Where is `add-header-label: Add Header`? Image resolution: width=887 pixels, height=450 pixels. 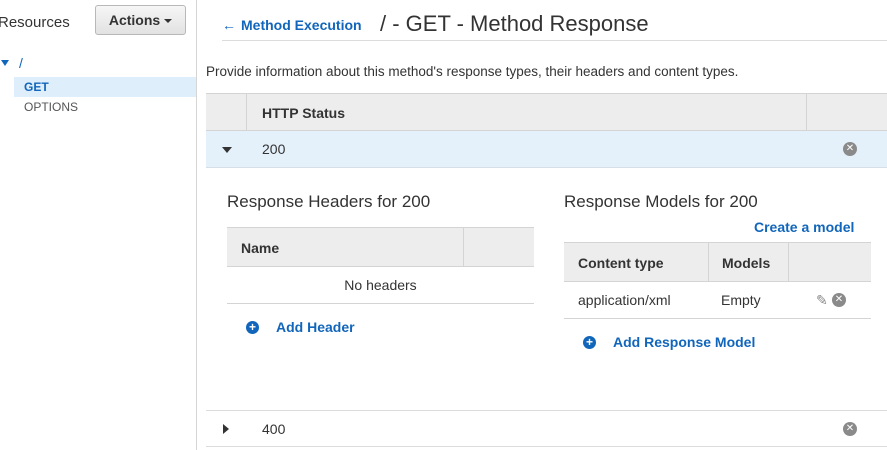 add-header-label: Add Header is located at coordinates (315, 327).